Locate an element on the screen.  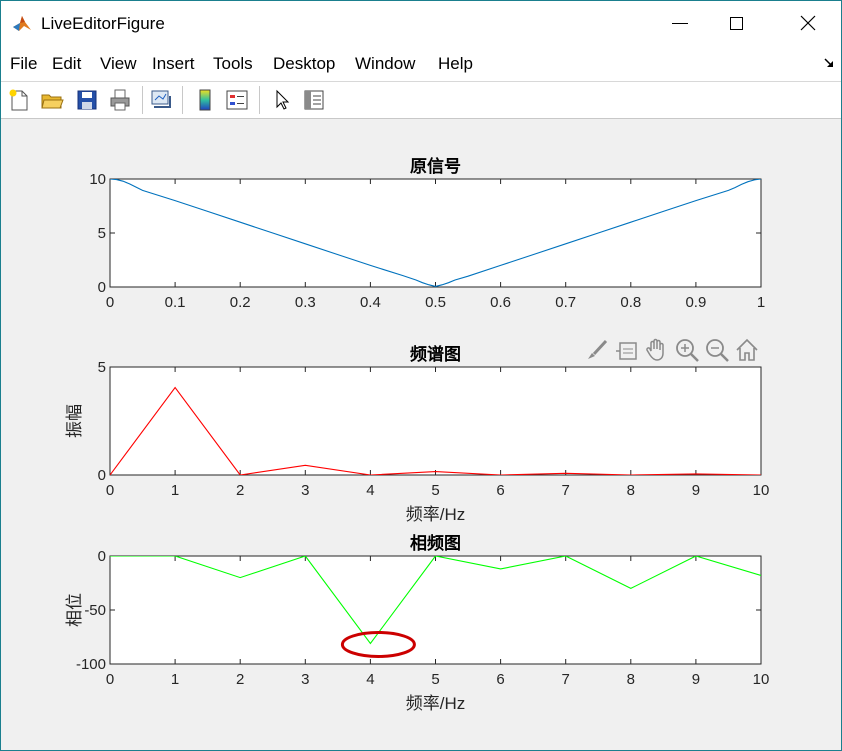
legend-button is located at coordinates (237, 100).